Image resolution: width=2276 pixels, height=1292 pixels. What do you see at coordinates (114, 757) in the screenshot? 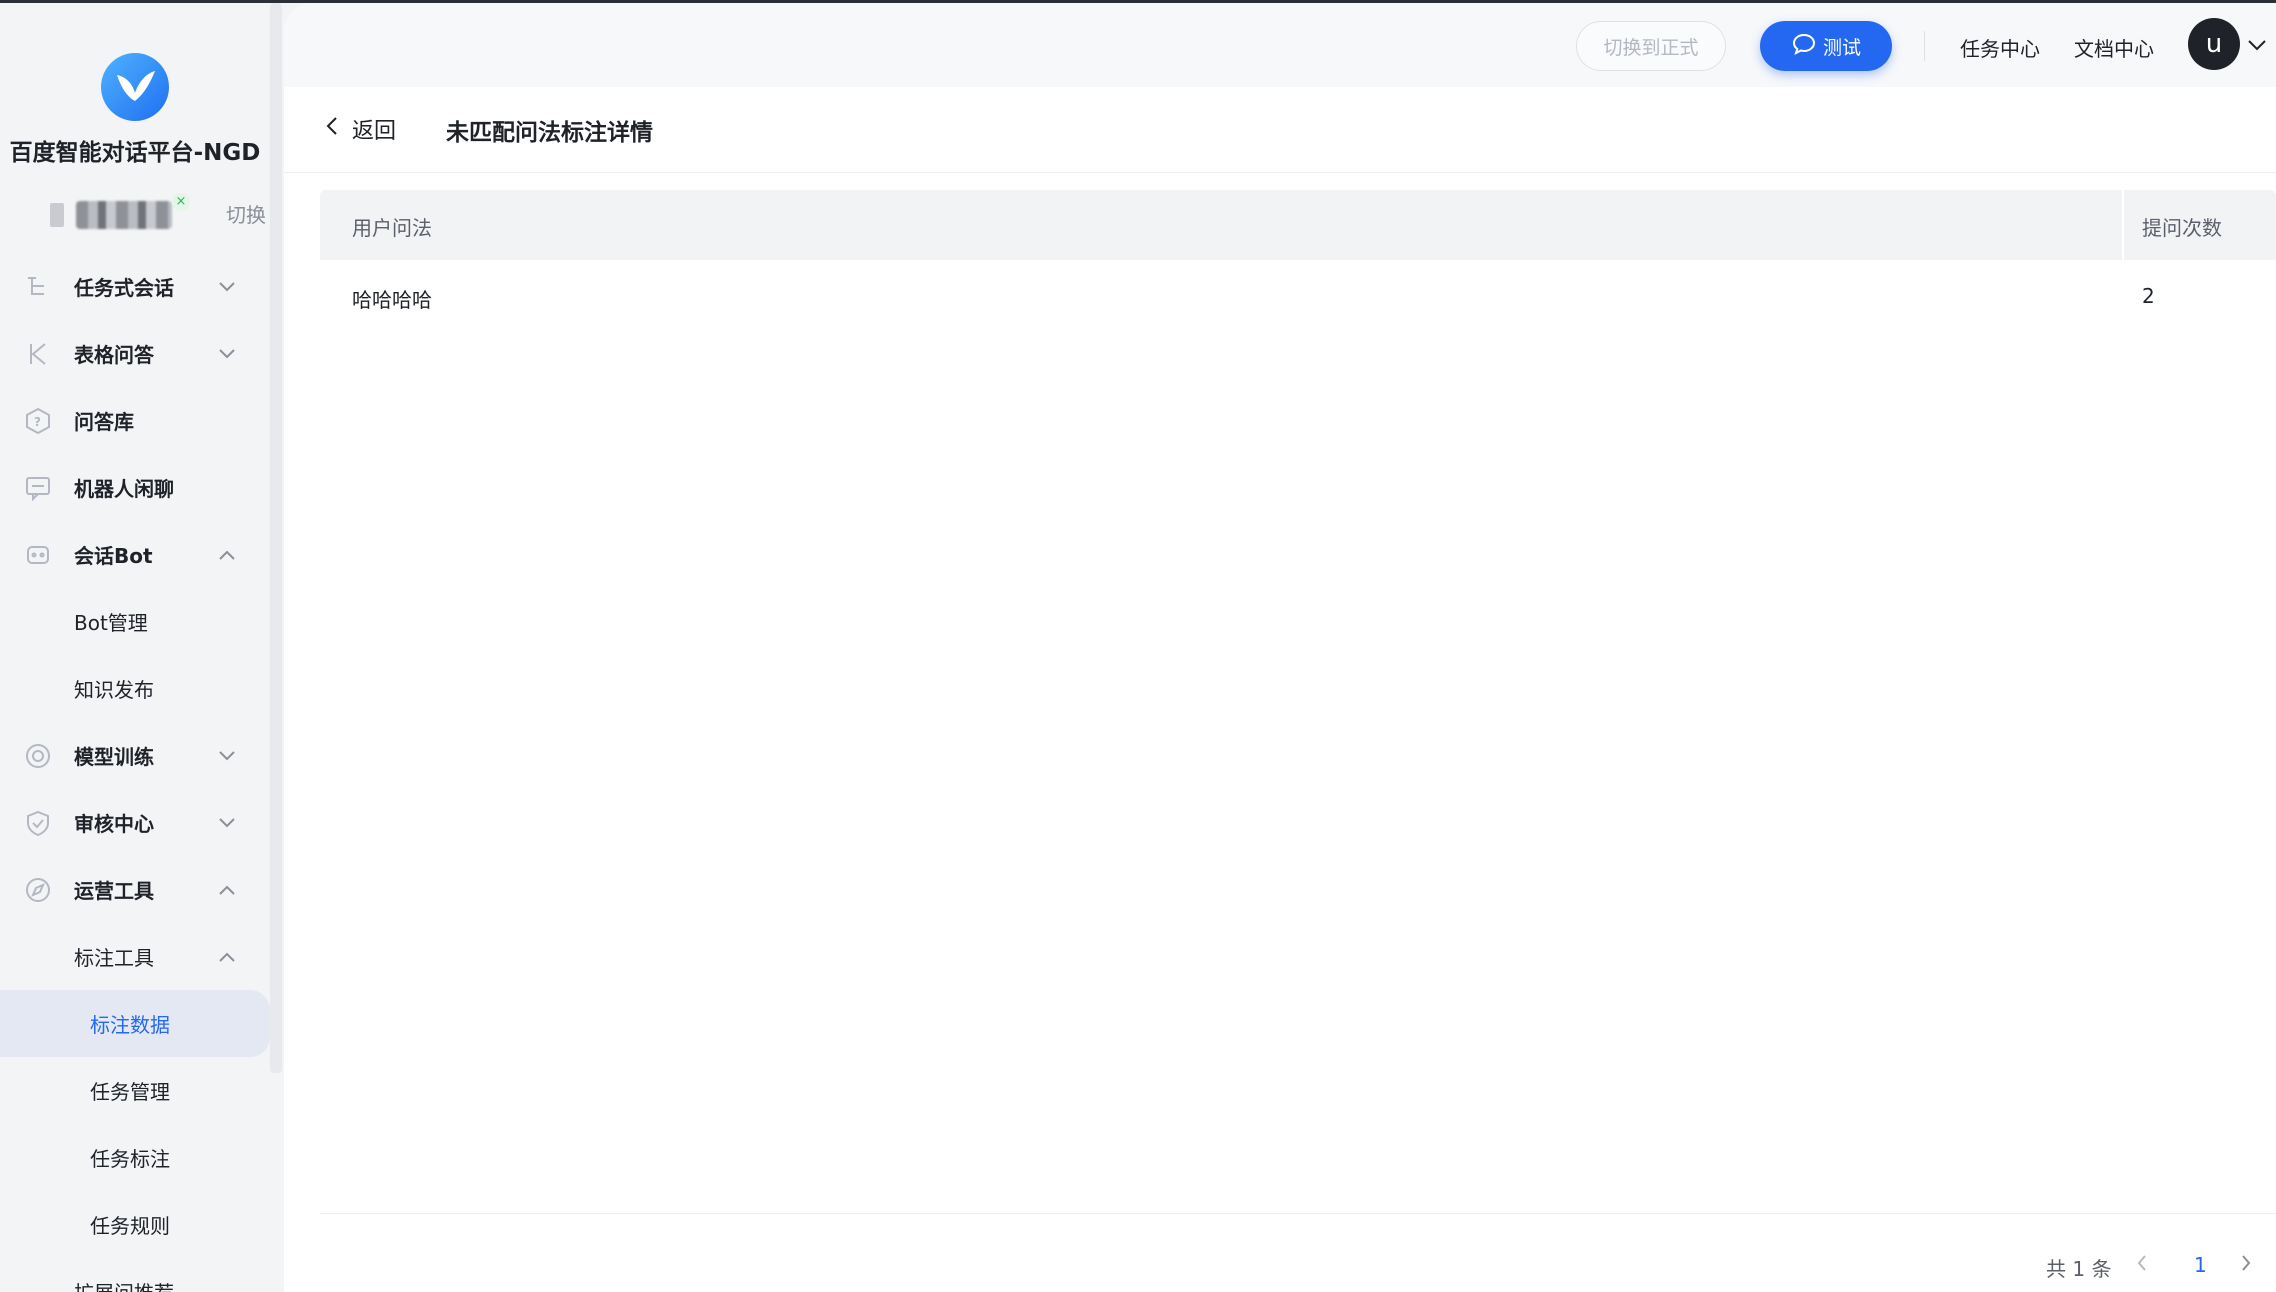
I see `sidebar-item-label: 模型训练` at bounding box center [114, 757].